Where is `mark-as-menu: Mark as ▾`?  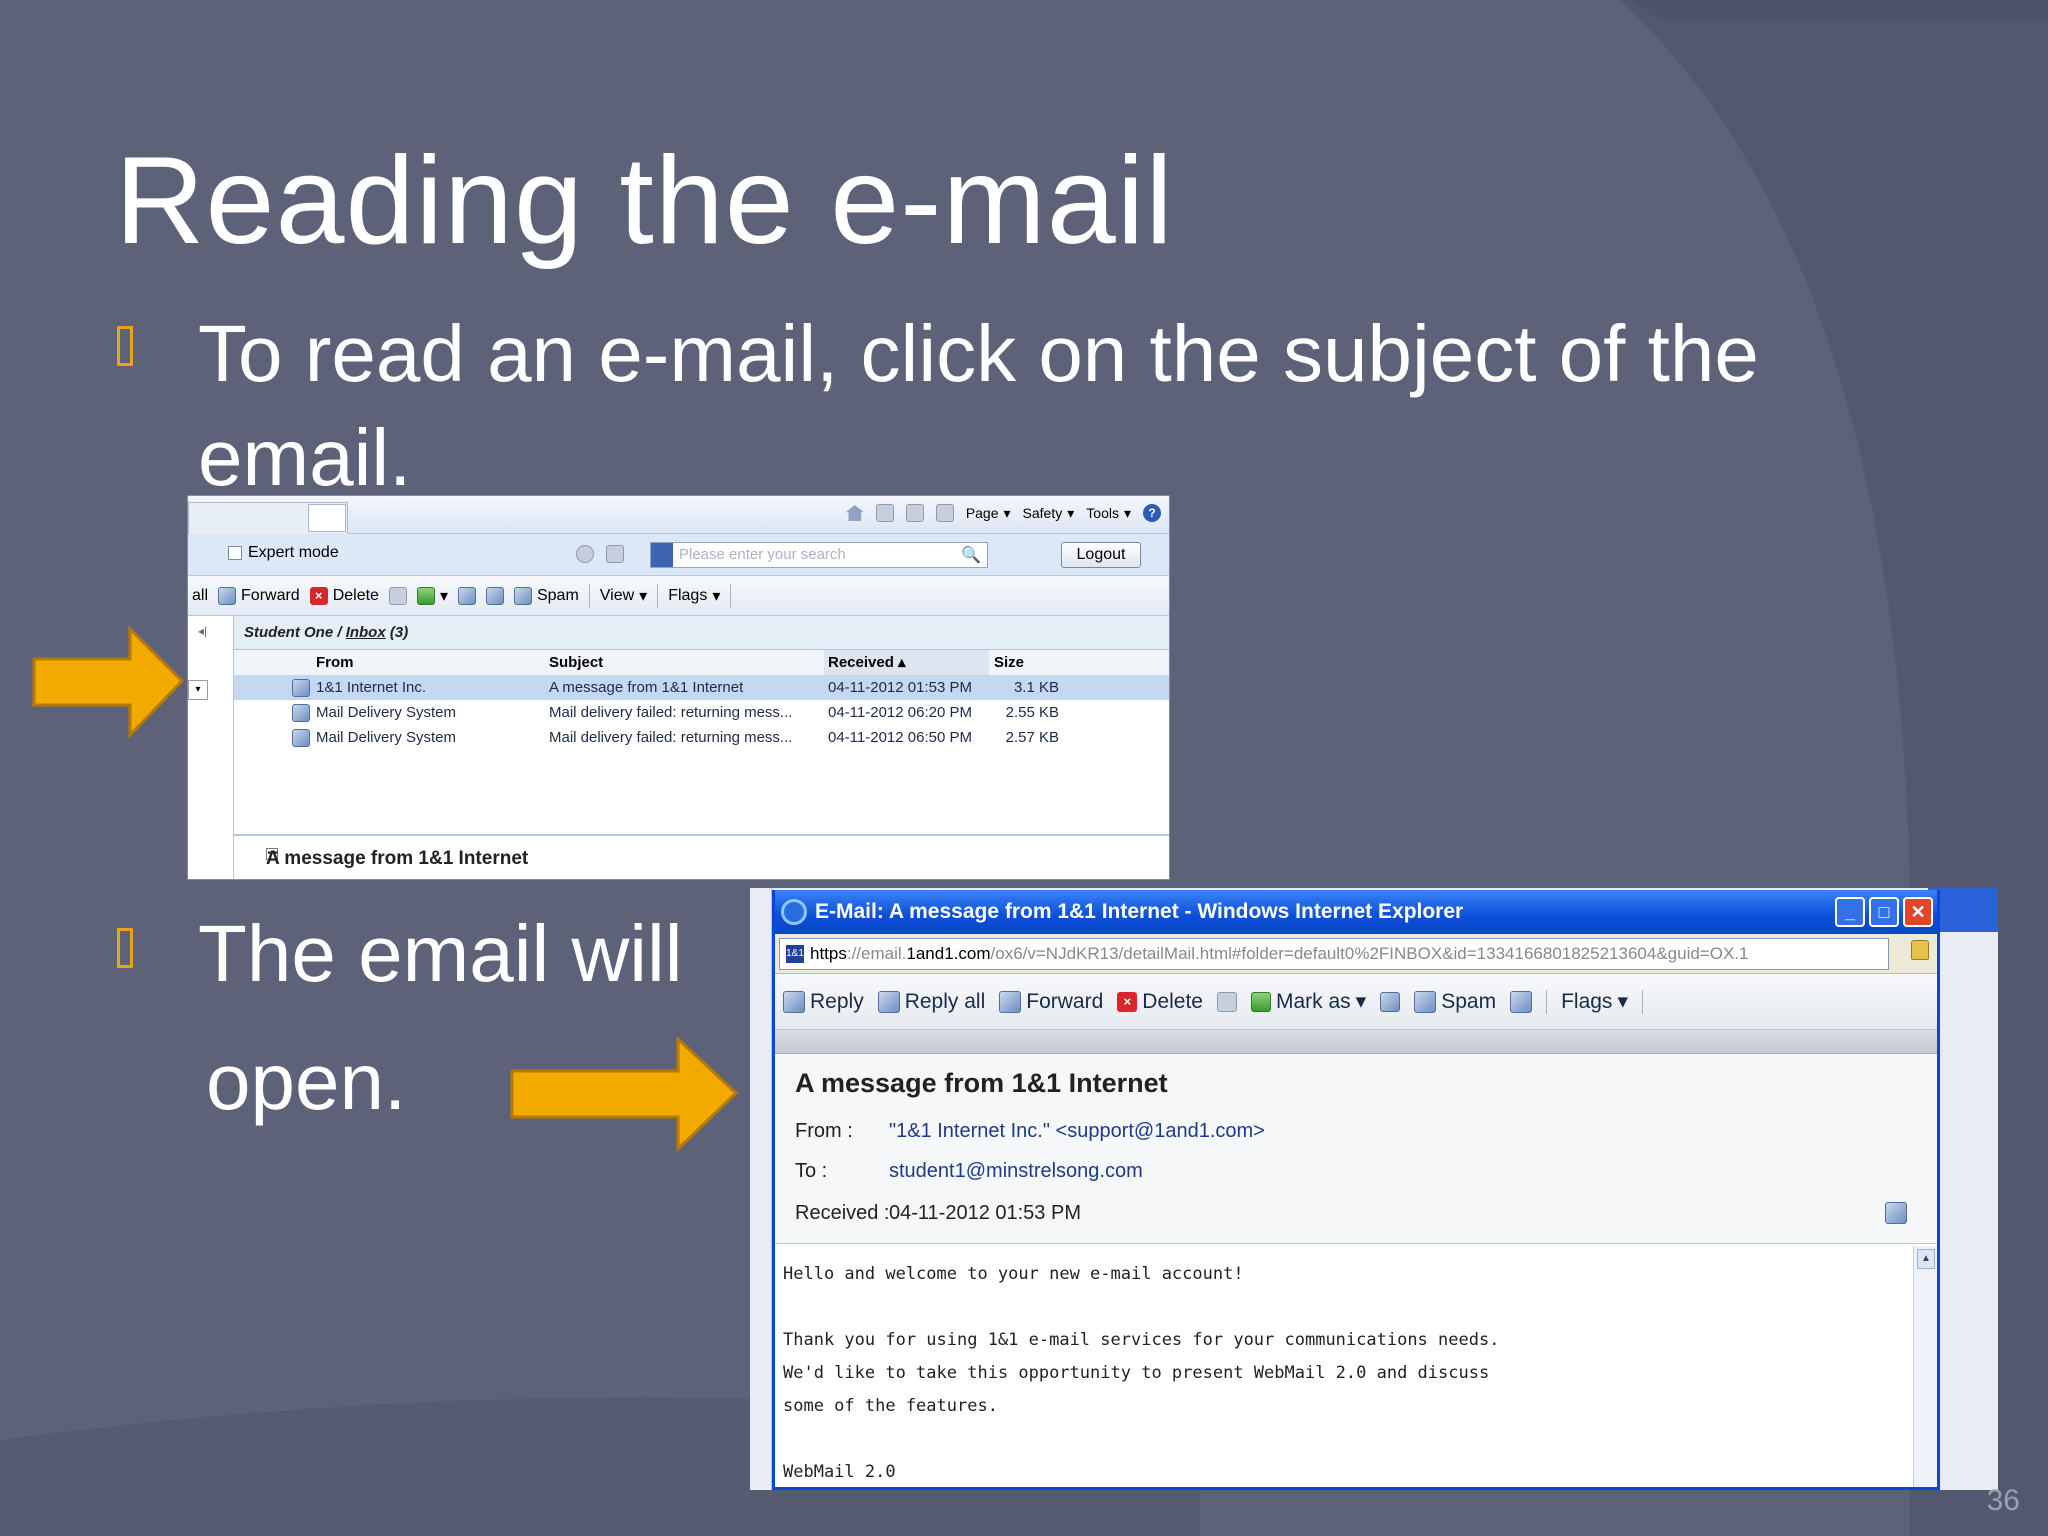 mark-as-menu: Mark as ▾ is located at coordinates (1308, 1001).